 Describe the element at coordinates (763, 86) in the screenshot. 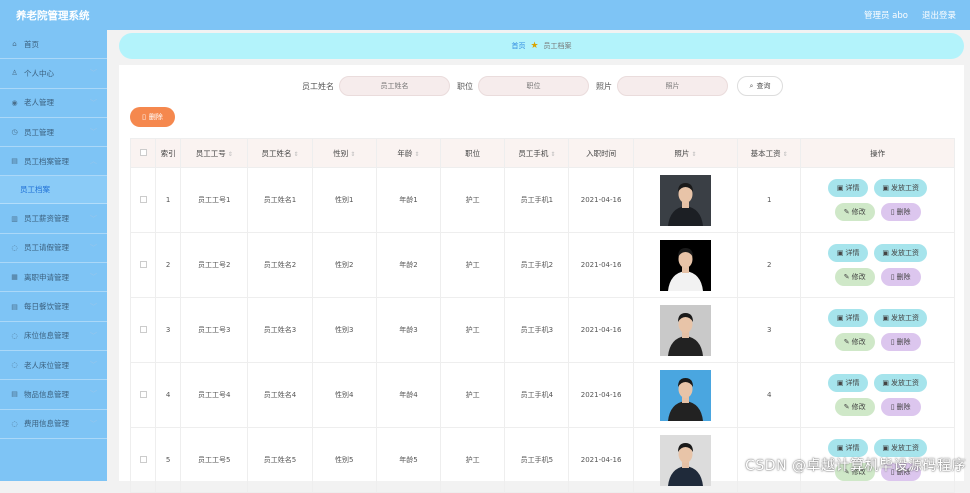

I see `query-label: 查询` at that location.